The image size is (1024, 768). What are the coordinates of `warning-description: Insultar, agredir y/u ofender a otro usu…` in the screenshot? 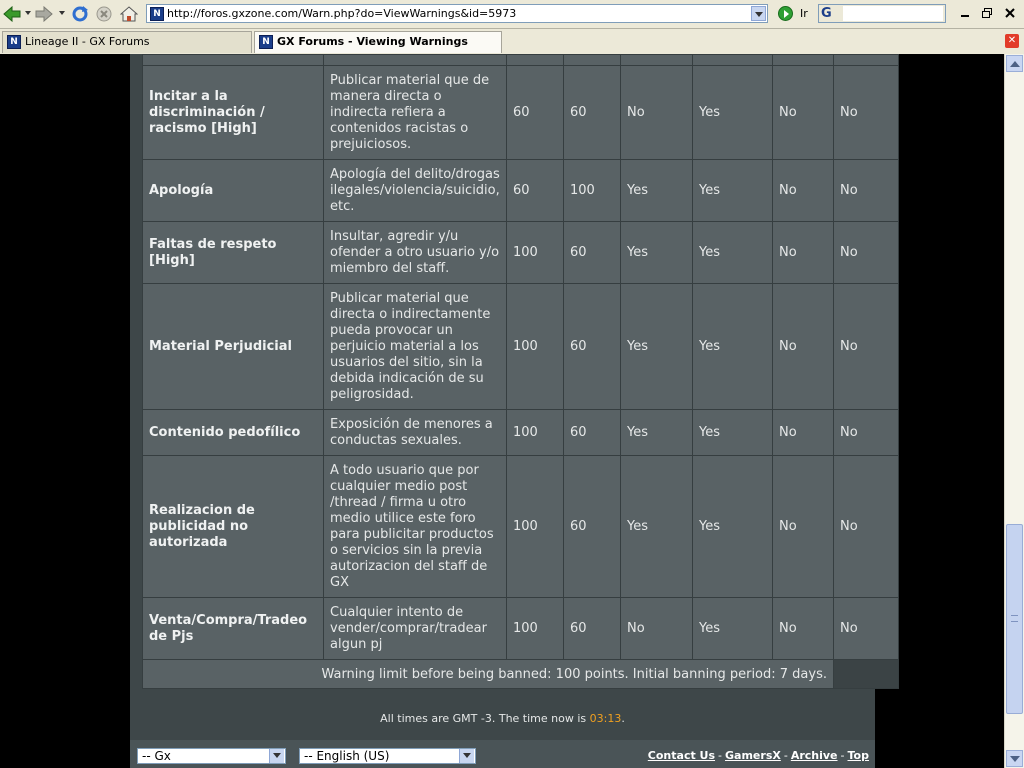 It's located at (415, 252).